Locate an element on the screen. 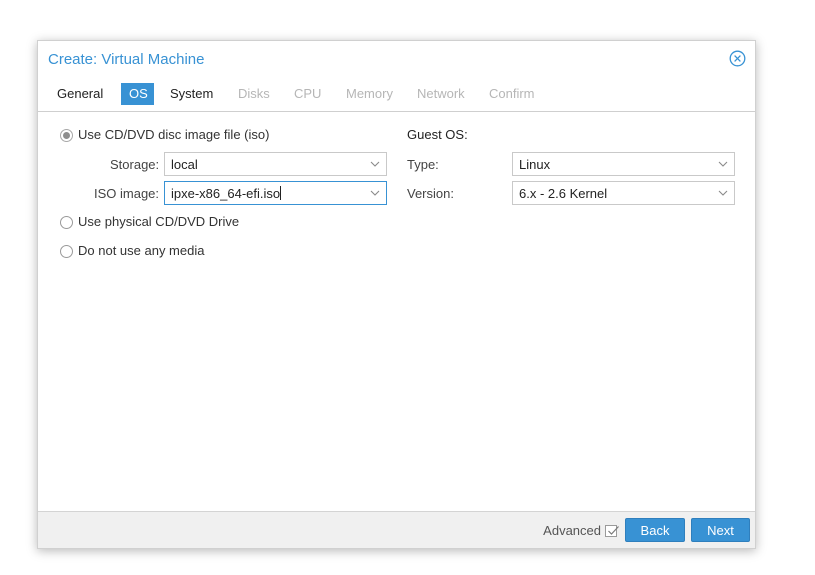  tab-os: OS is located at coordinates (137, 94).